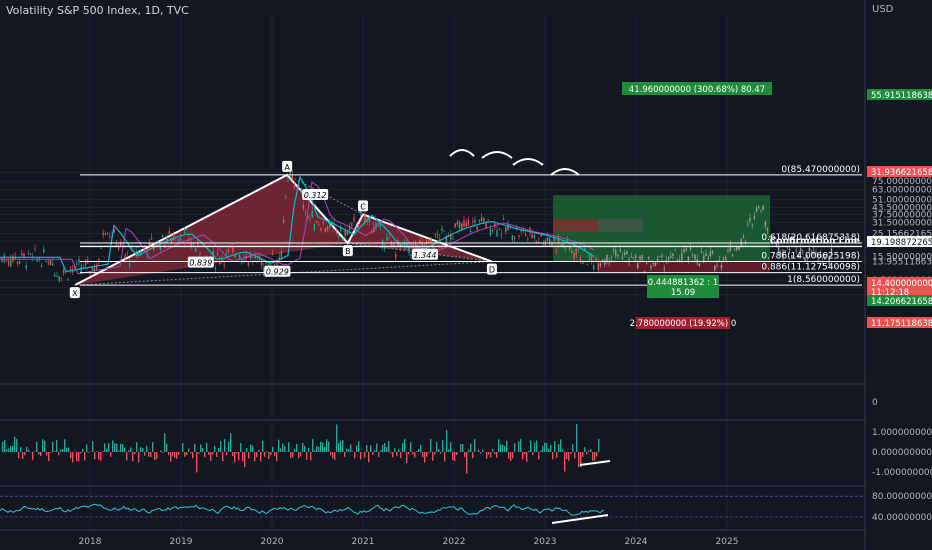 The width and height of the screenshot is (932, 550). What do you see at coordinates (492, 270) in the screenshot?
I see `pattern-point-D: D` at bounding box center [492, 270].